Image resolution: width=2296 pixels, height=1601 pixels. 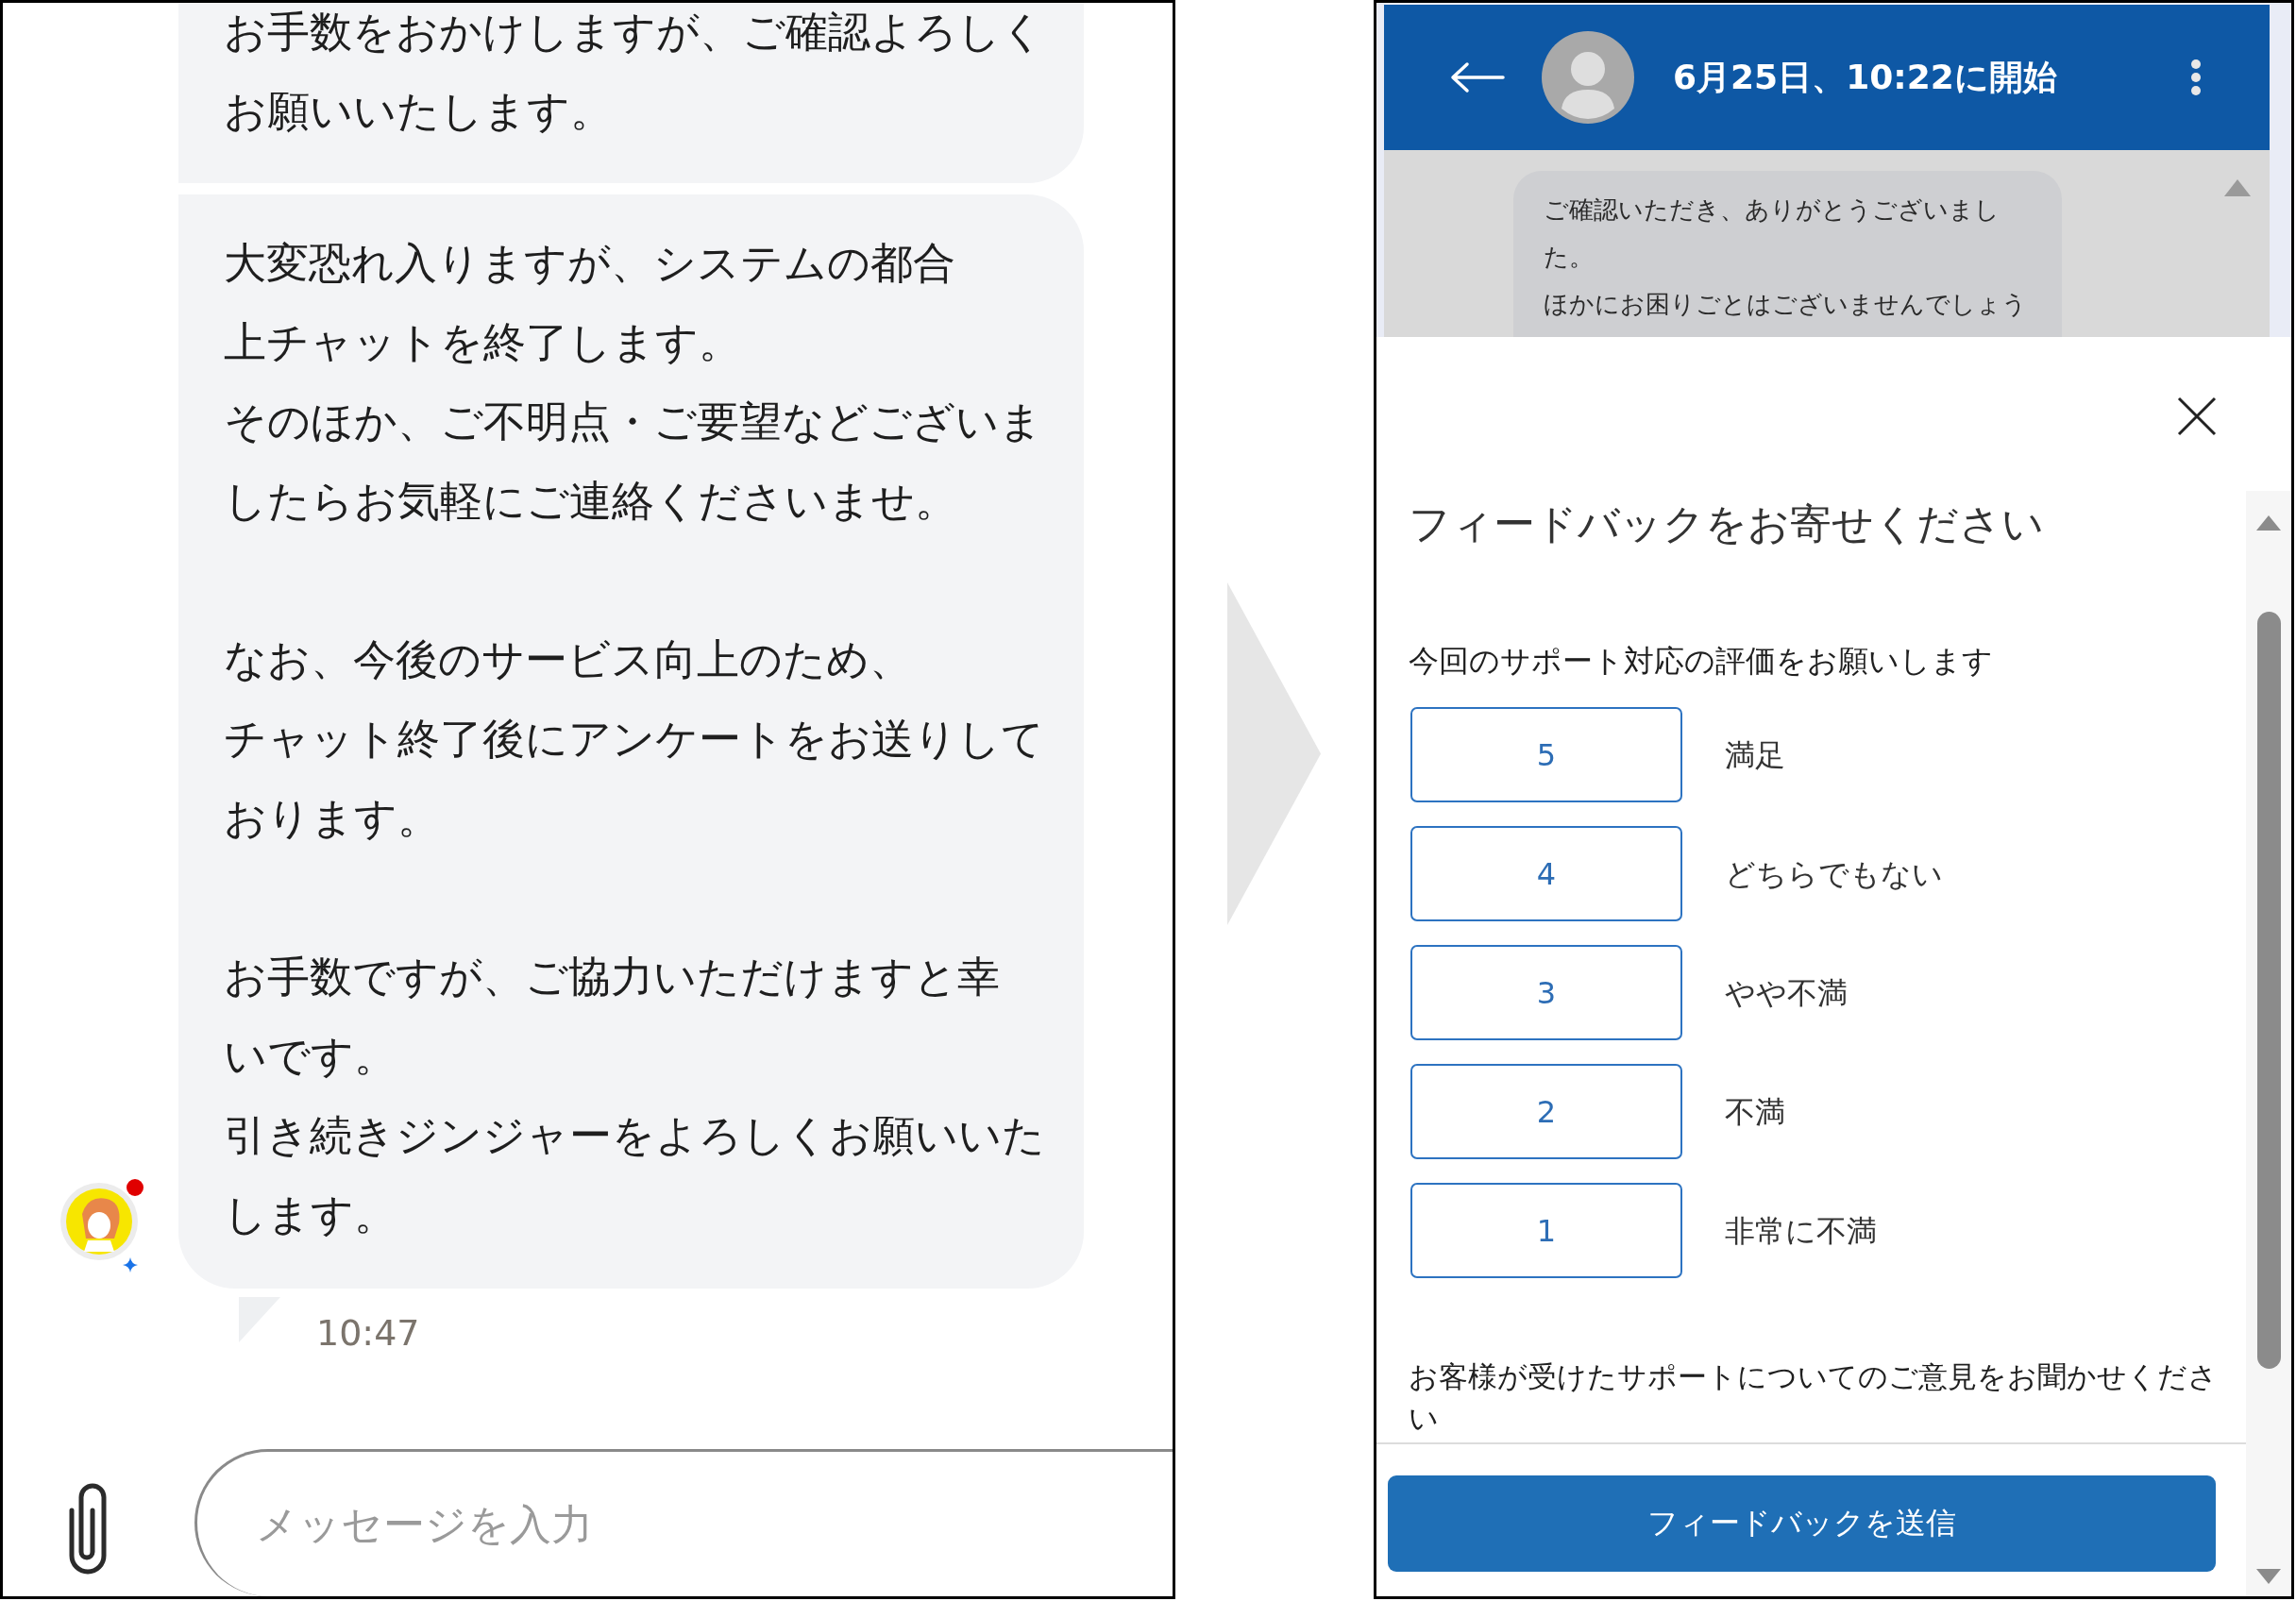 What do you see at coordinates (1755, 1112) in the screenshot?
I see `rating-label: 不満` at bounding box center [1755, 1112].